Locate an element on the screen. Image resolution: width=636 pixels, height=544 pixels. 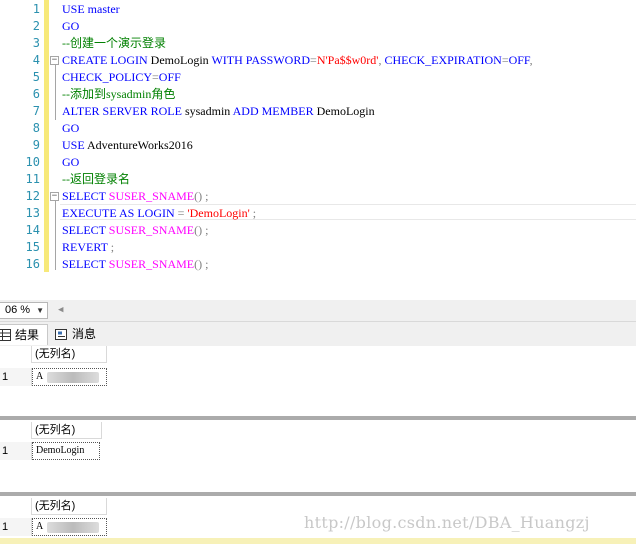
keyword: CREATE LOGIN is located at coordinates (105, 60).